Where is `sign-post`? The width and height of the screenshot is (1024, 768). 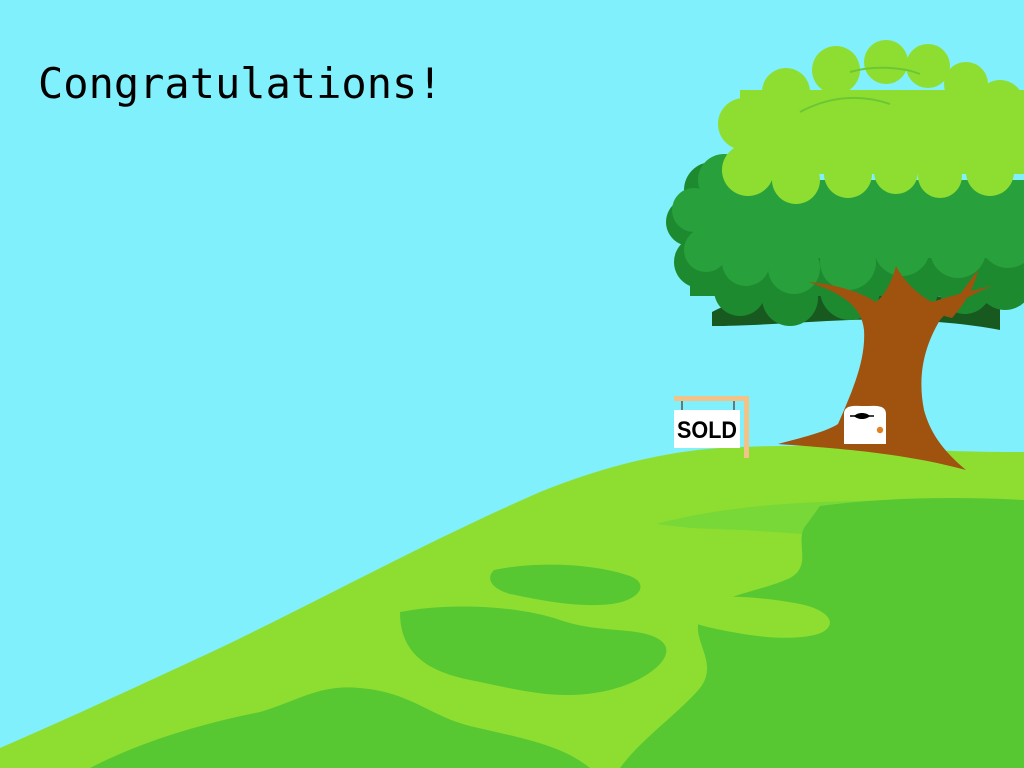 sign-post is located at coordinates (746, 427).